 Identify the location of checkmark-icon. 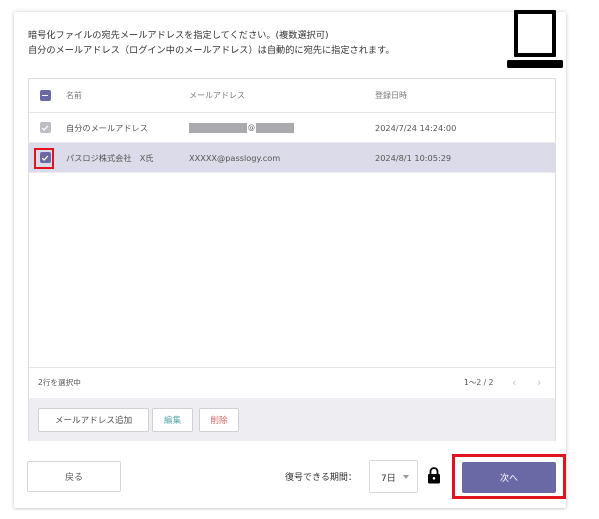
(45, 158).